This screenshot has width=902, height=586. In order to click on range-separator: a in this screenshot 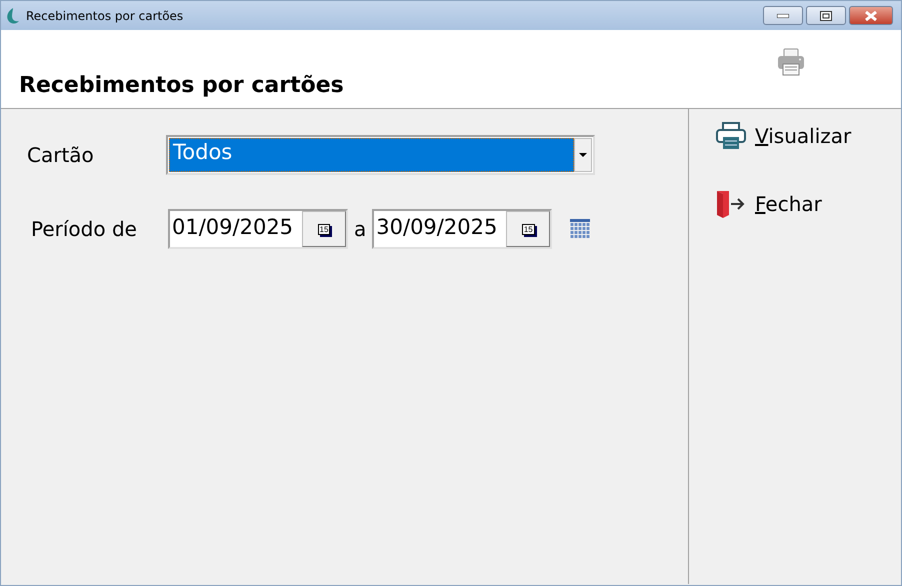, I will do `click(360, 229)`.